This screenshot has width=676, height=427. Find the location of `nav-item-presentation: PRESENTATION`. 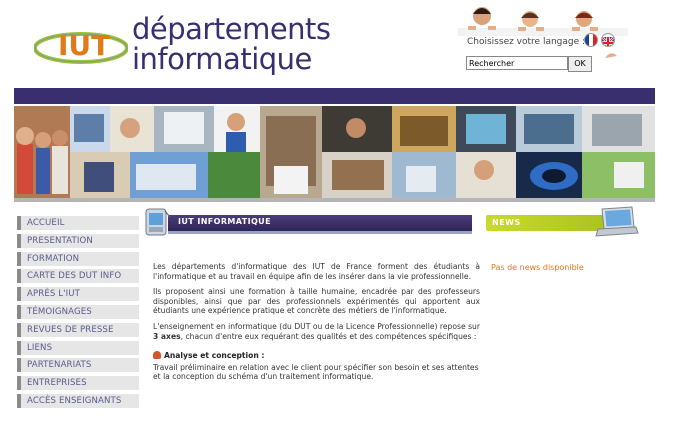

nav-item-presentation: PRESENTATION is located at coordinates (78, 240).